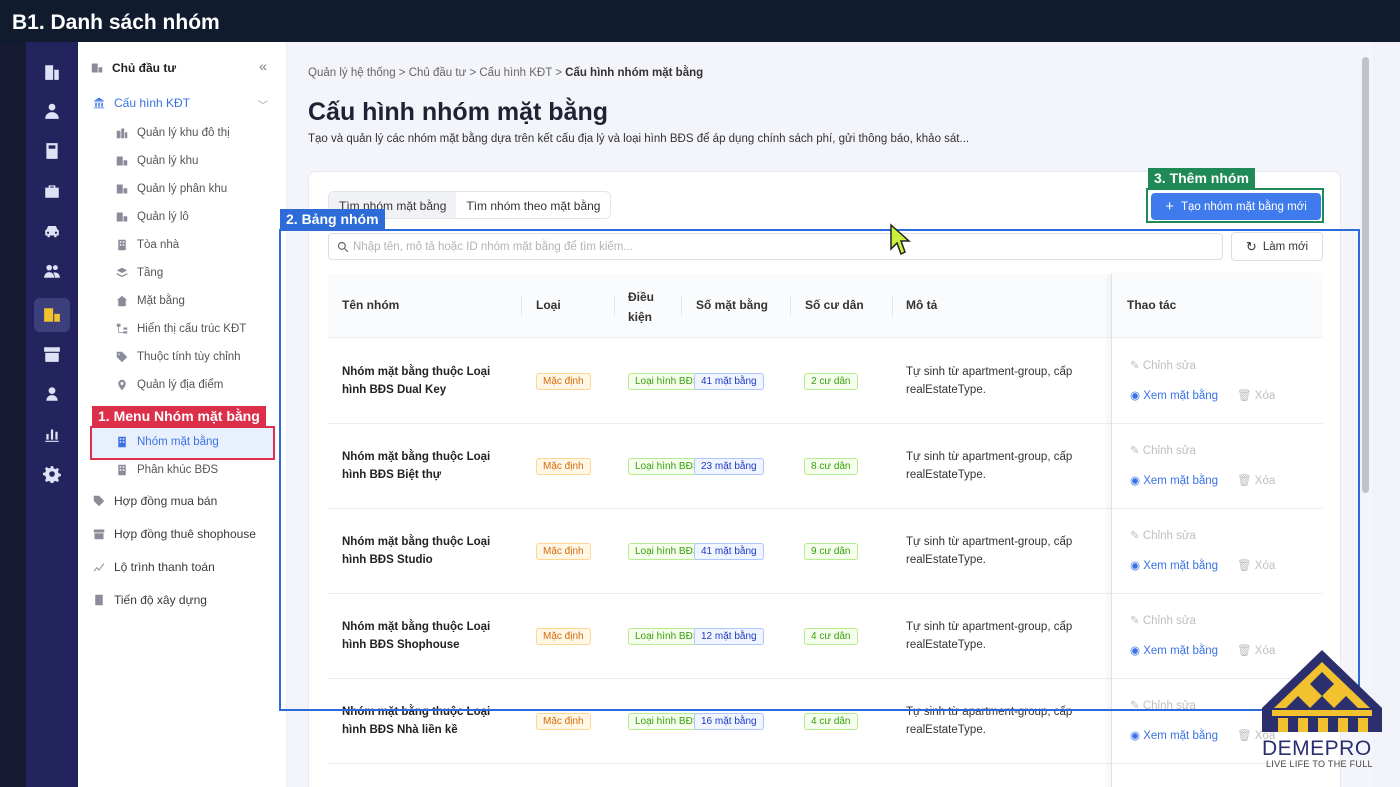 Image resolution: width=1400 pixels, height=787 pixels. What do you see at coordinates (169, 385) in the screenshot?
I see `sidebar-item-location: Quản lý địa điểm` at bounding box center [169, 385].